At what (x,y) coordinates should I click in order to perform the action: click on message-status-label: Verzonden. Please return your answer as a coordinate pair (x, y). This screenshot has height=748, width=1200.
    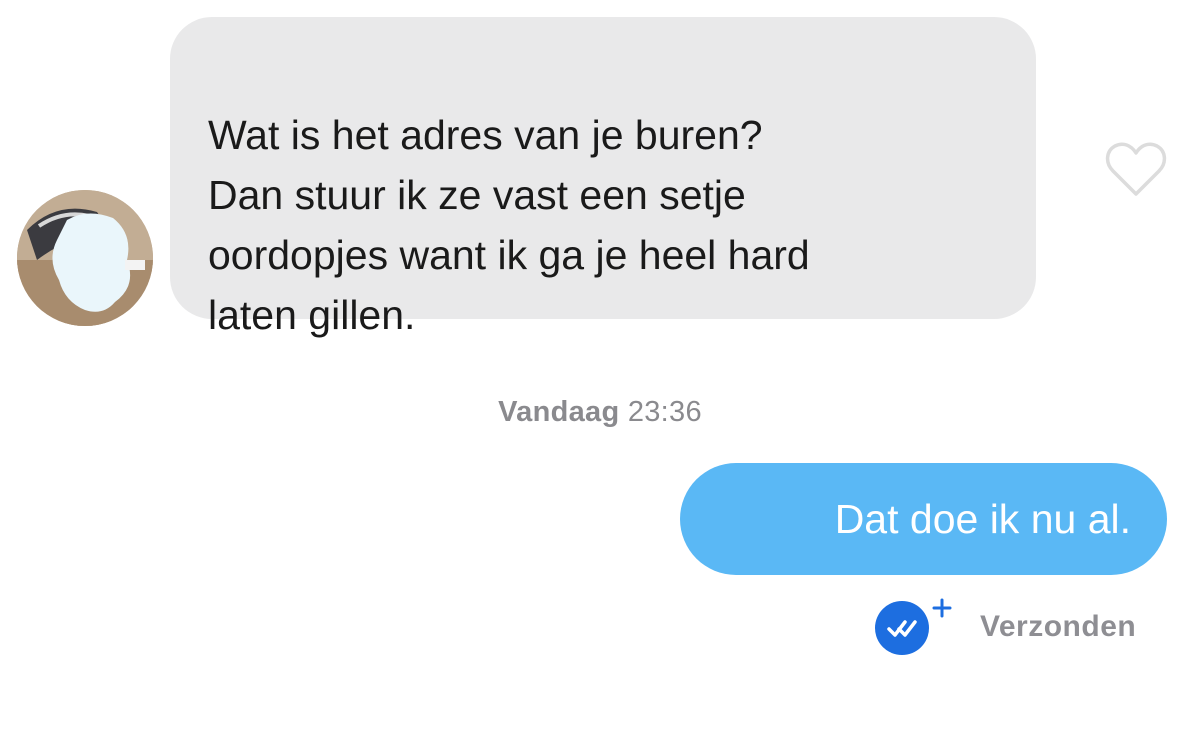
    Looking at the image, I should click on (1058, 626).